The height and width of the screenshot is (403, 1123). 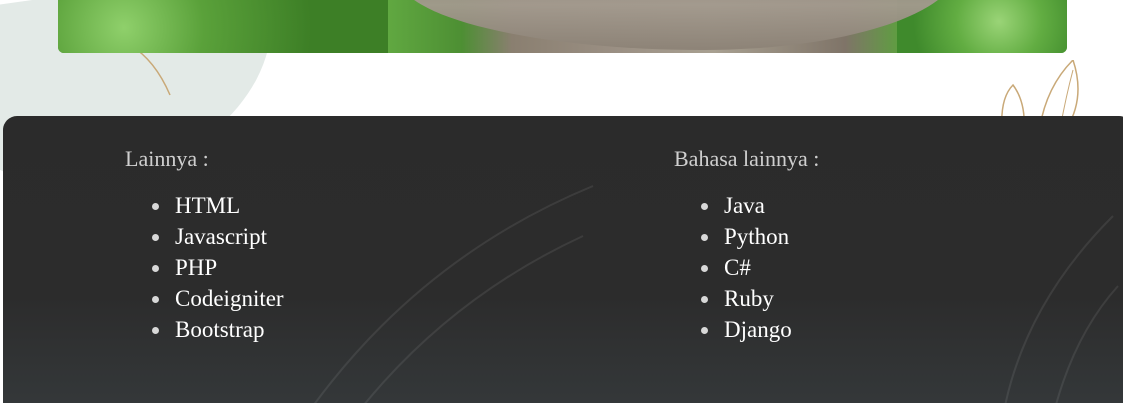 I want to click on list-item: Bootstrap, so click(x=218, y=329).